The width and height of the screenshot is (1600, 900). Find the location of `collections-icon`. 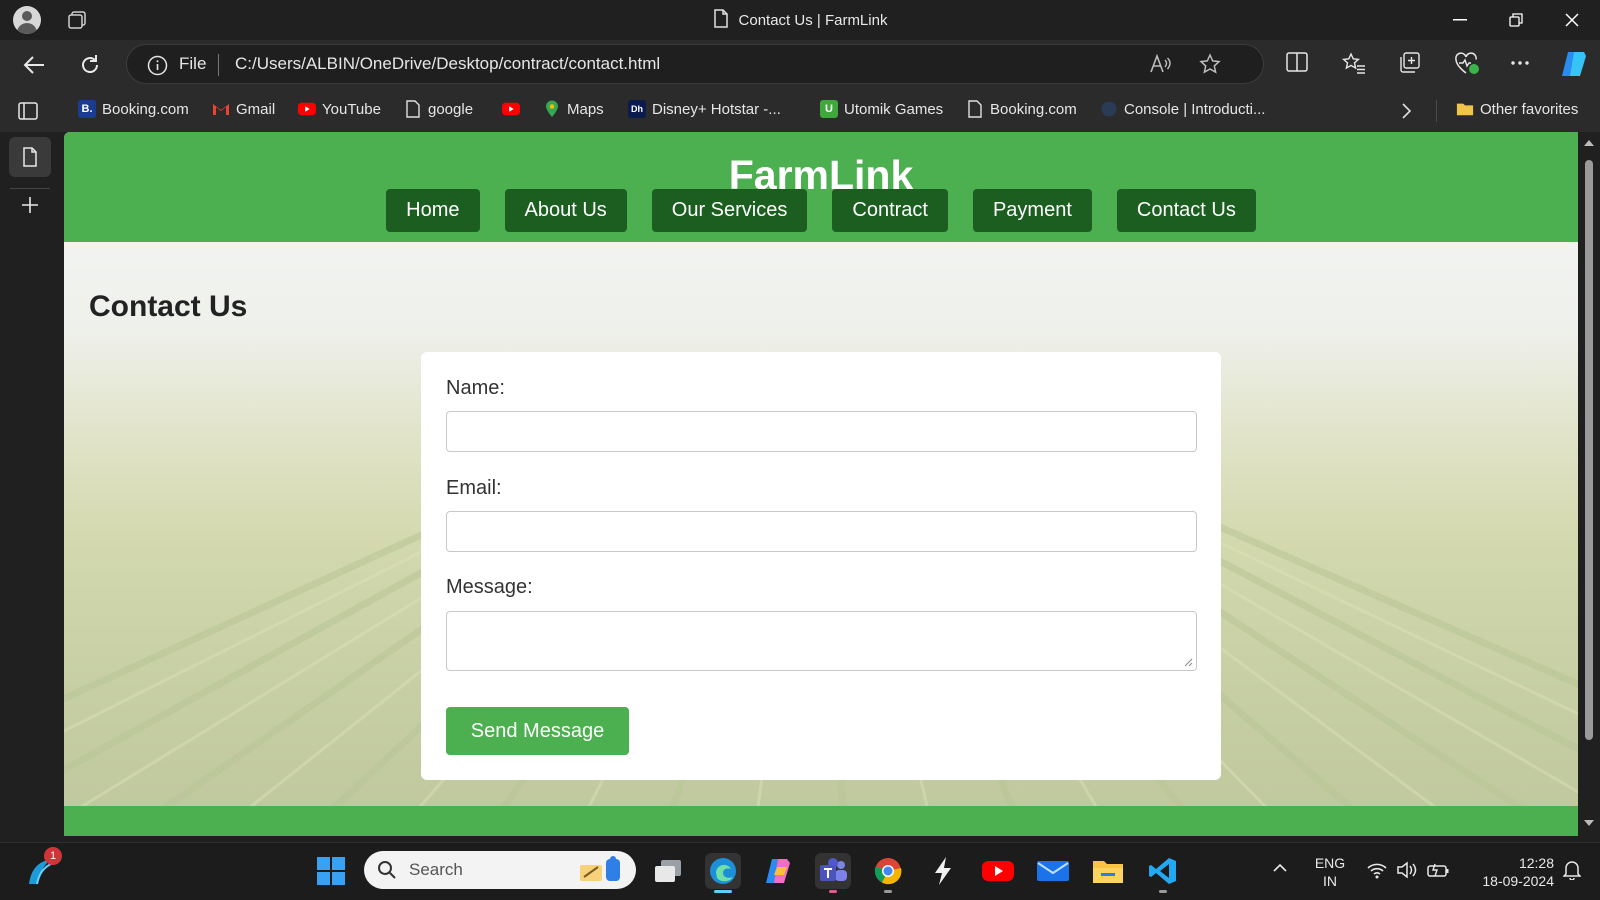

collections-icon is located at coordinates (1409, 63).